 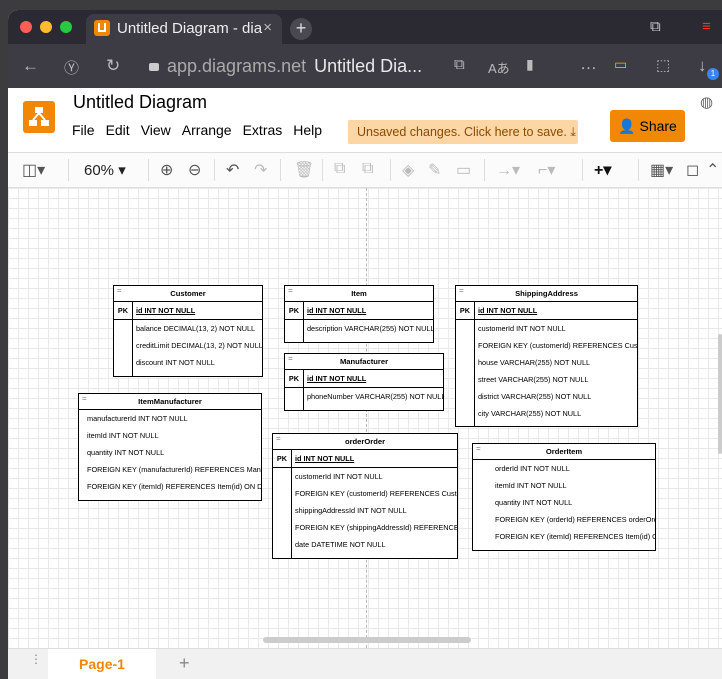 What do you see at coordinates (364, 362) in the screenshot?
I see `table-title: Manufacturer` at bounding box center [364, 362].